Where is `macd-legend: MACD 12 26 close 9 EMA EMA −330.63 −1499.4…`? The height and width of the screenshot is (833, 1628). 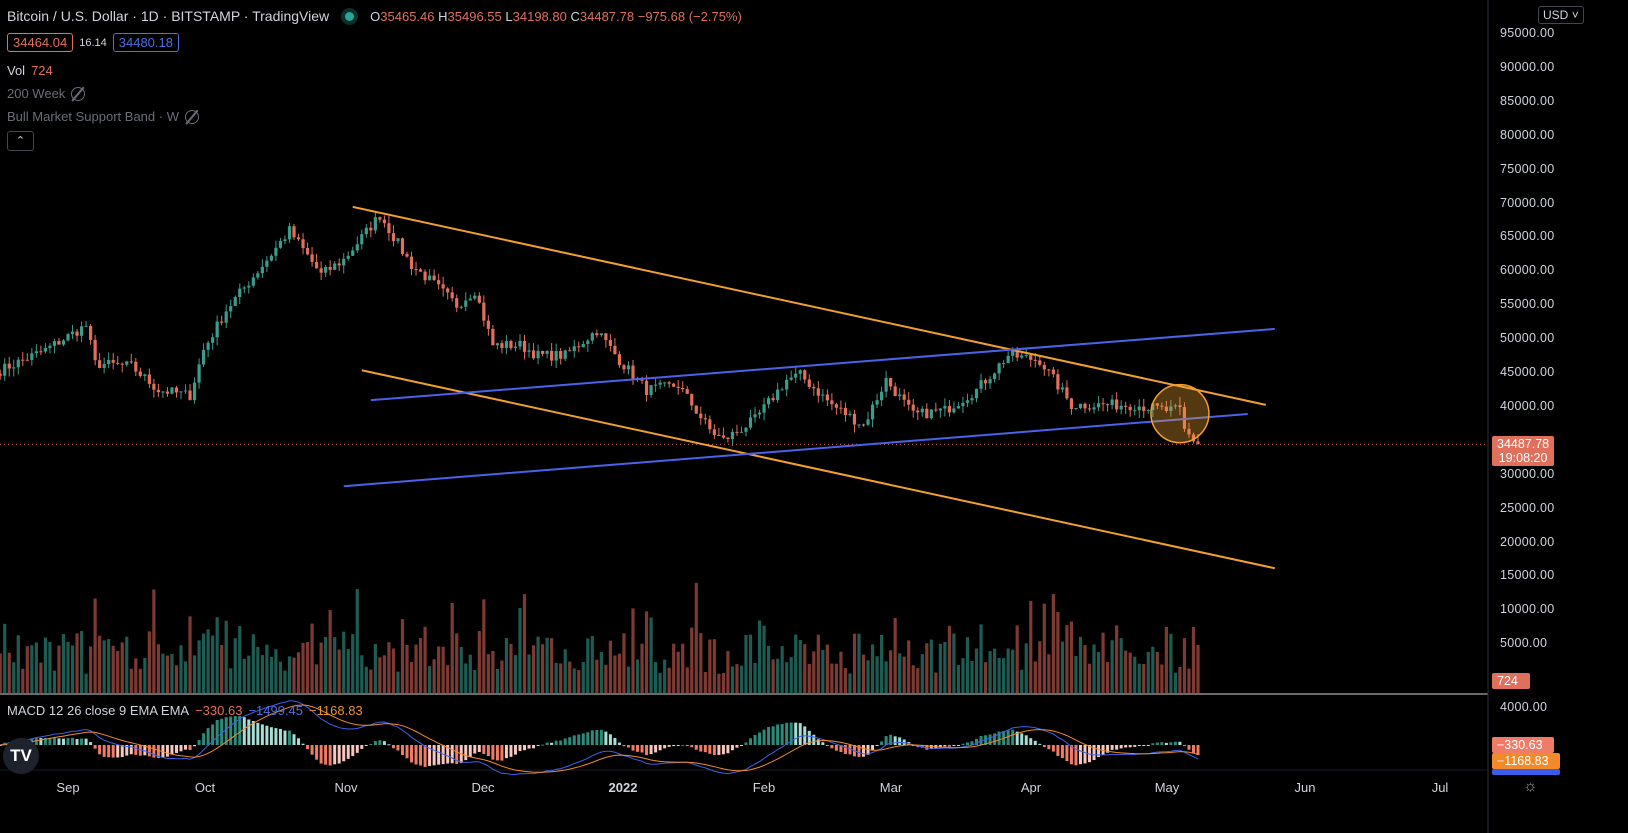
macd-legend: MACD 12 26 close 9 EMA EMA −330.63 −1499.4… is located at coordinates (185, 710).